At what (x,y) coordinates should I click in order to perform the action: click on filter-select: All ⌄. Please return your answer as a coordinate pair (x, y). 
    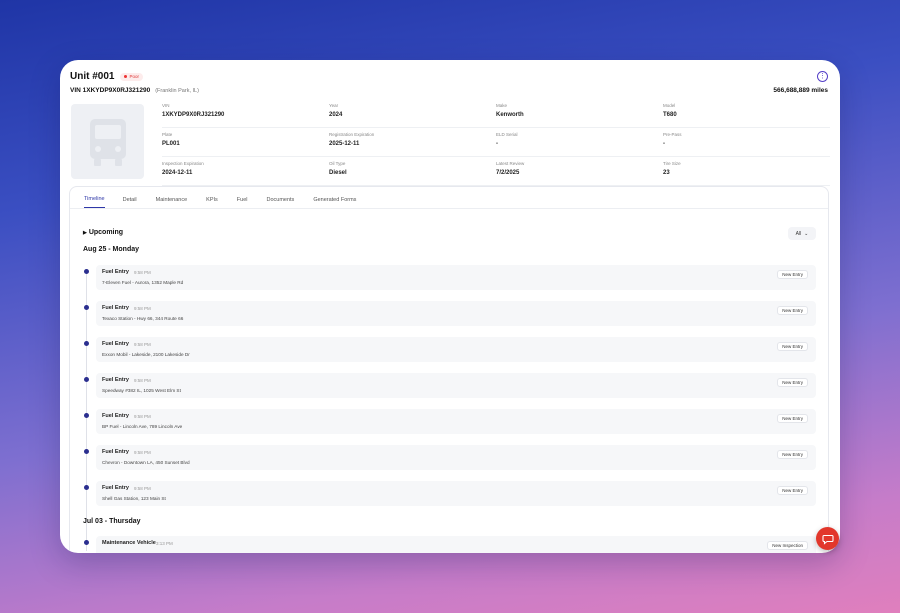
    Looking at the image, I should click on (802, 233).